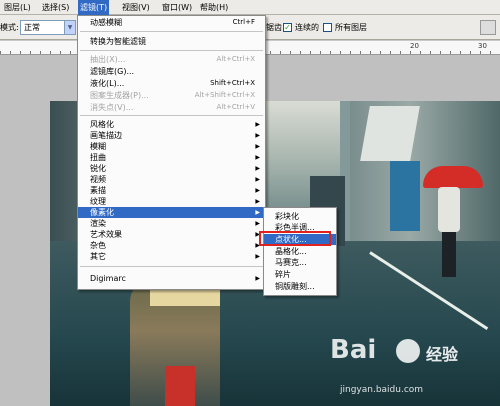  Describe the element at coordinates (171, 146) in the screenshot. I see `menu-item-blur: 模糊 ▶` at that location.